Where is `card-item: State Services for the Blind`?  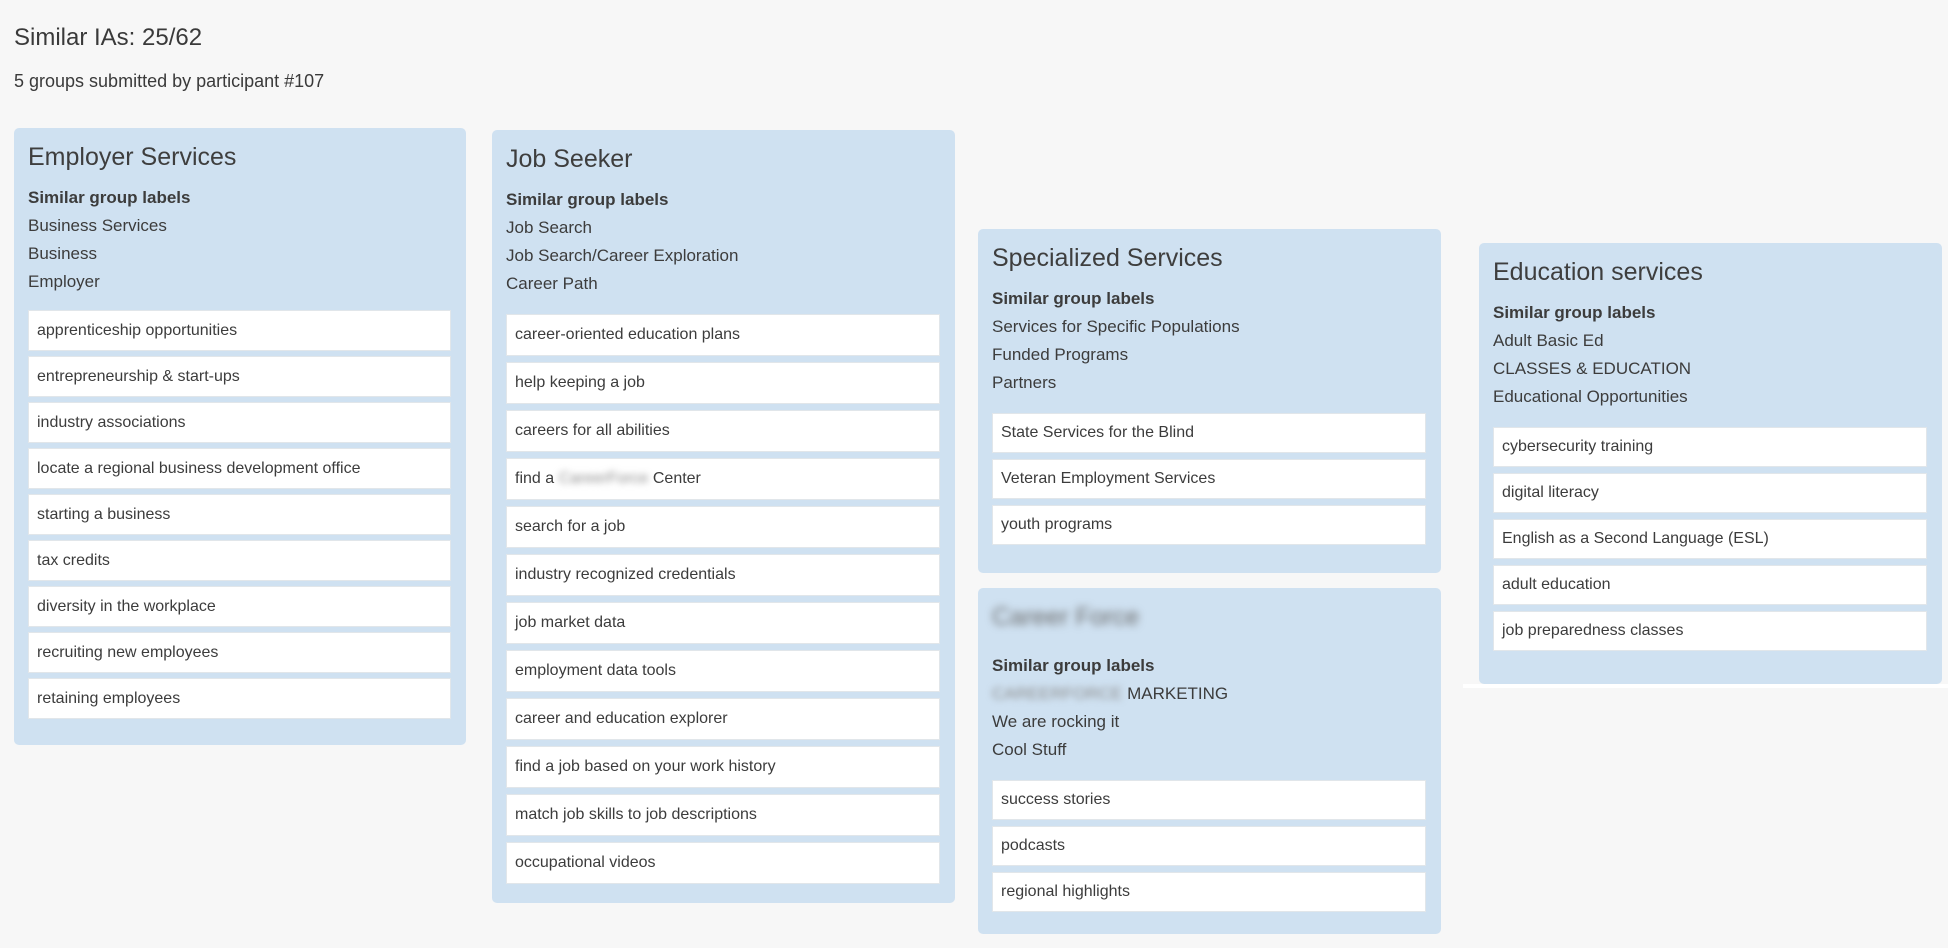 card-item: State Services for the Blind is located at coordinates (1209, 433).